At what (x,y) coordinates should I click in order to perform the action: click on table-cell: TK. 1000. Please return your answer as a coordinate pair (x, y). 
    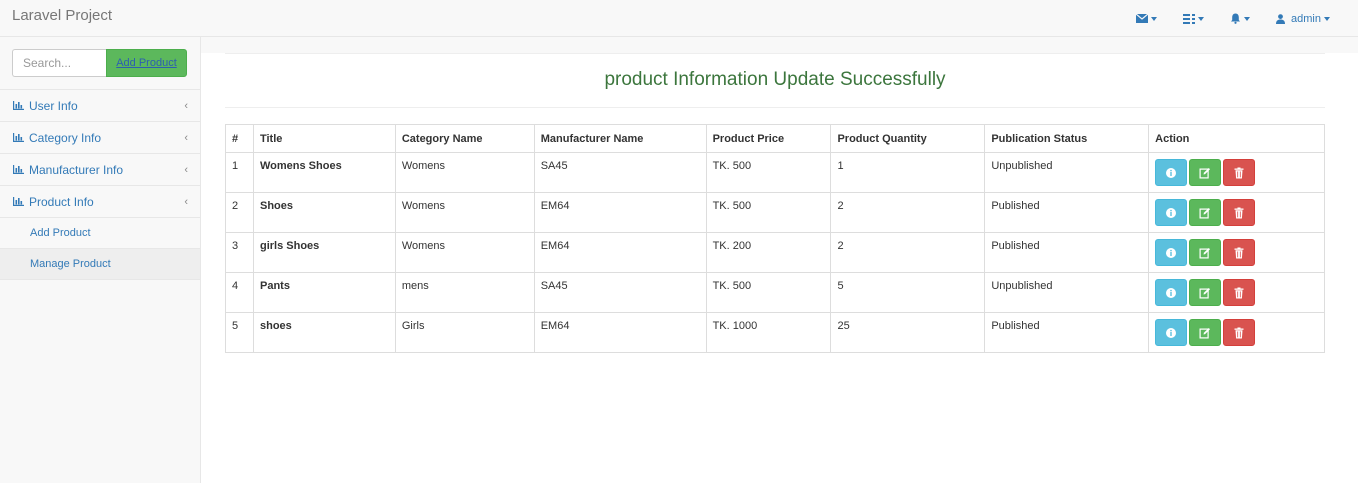
    Looking at the image, I should click on (768, 332).